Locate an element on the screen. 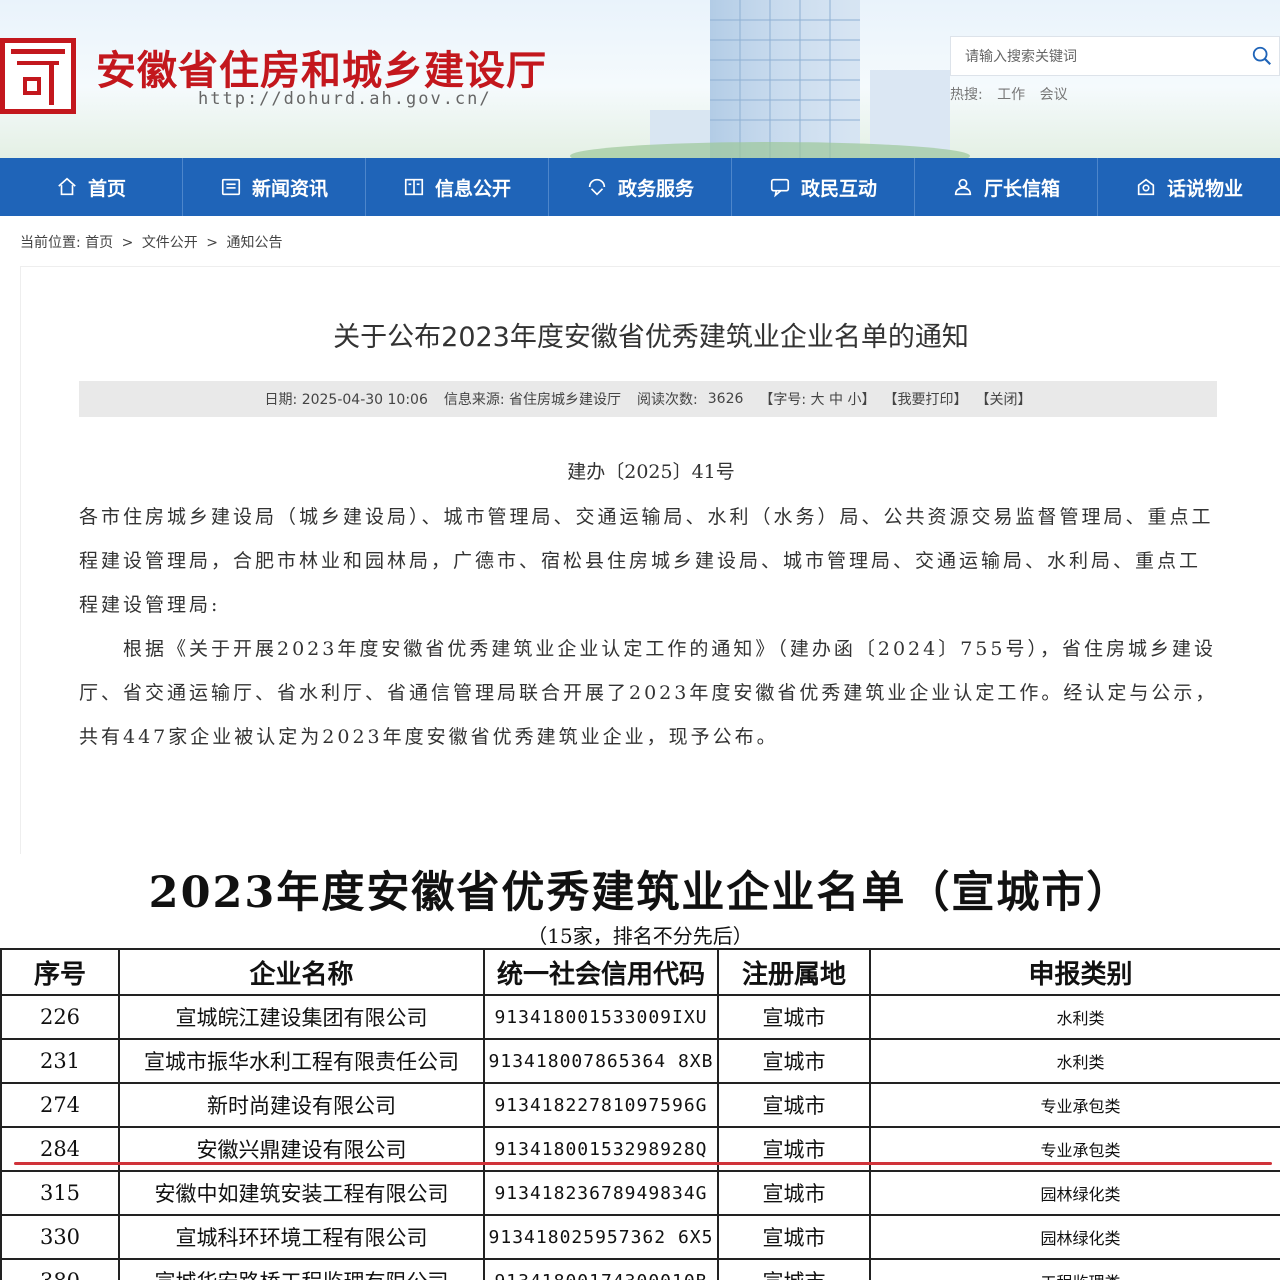  main-nav: 首页 新闻资讯 信息公开 政务服务 政民互动 厅长信箱 话说物业 is located at coordinates (640, 187).